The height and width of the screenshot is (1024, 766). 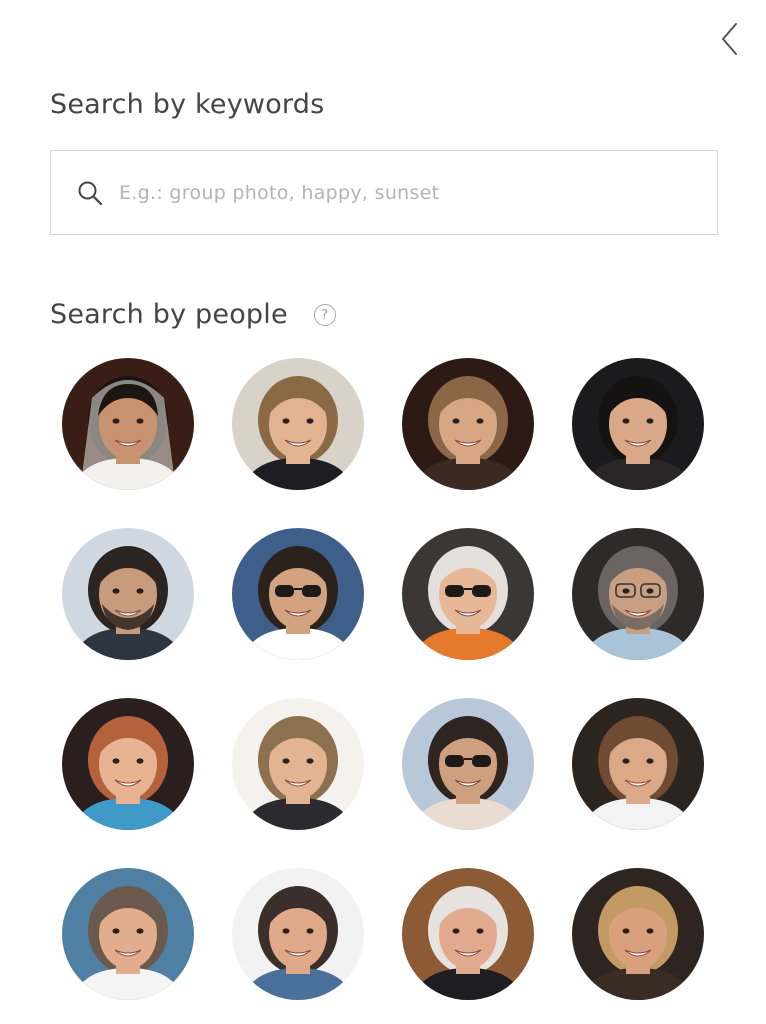 What do you see at coordinates (324, 315) in the screenshot?
I see `help-icon: ?` at bounding box center [324, 315].